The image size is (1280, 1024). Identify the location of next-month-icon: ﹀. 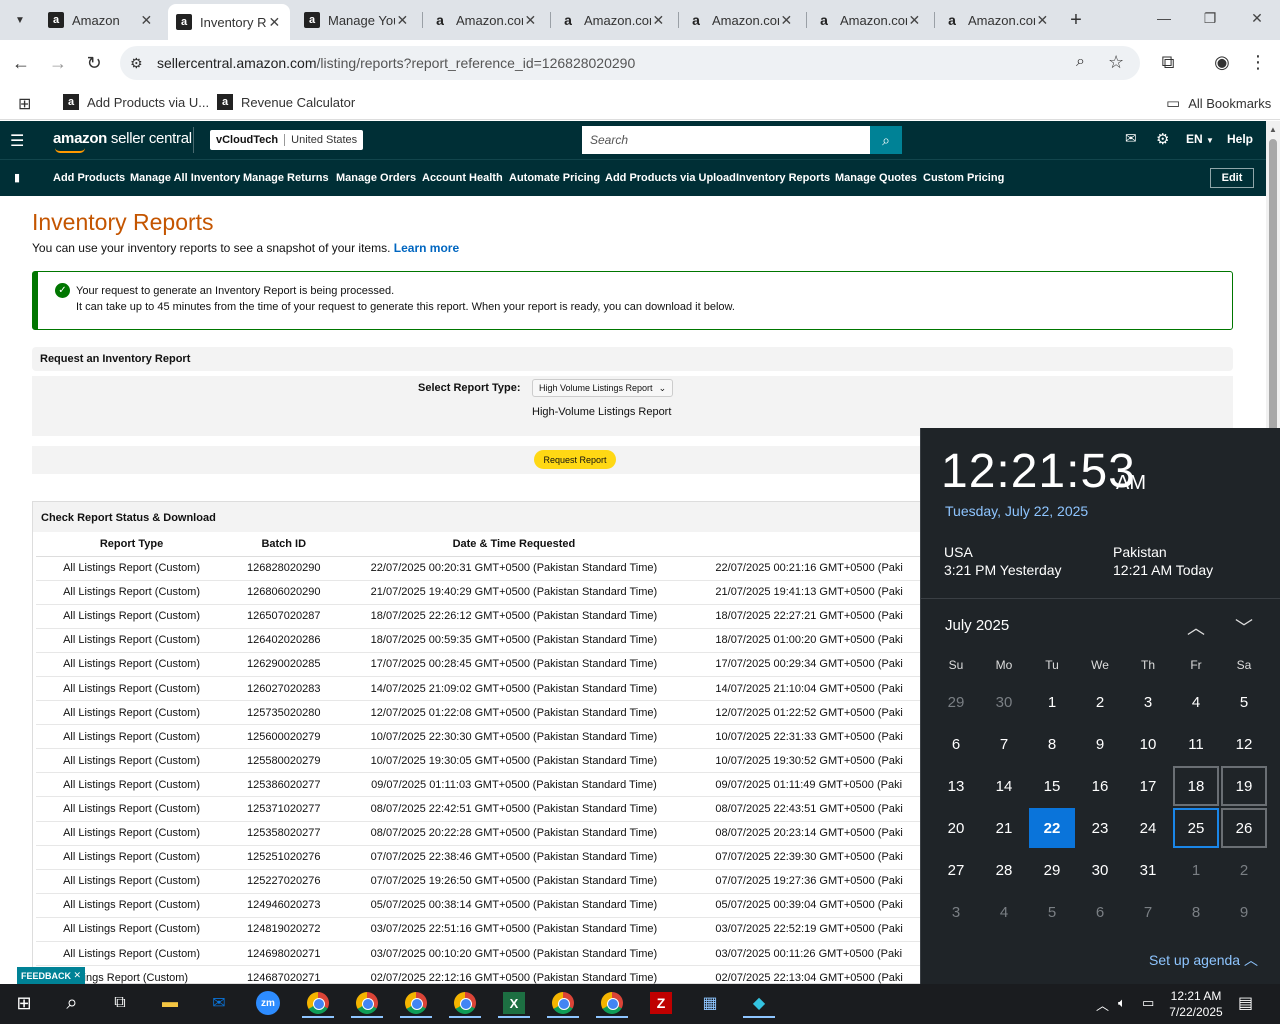
(1244, 627).